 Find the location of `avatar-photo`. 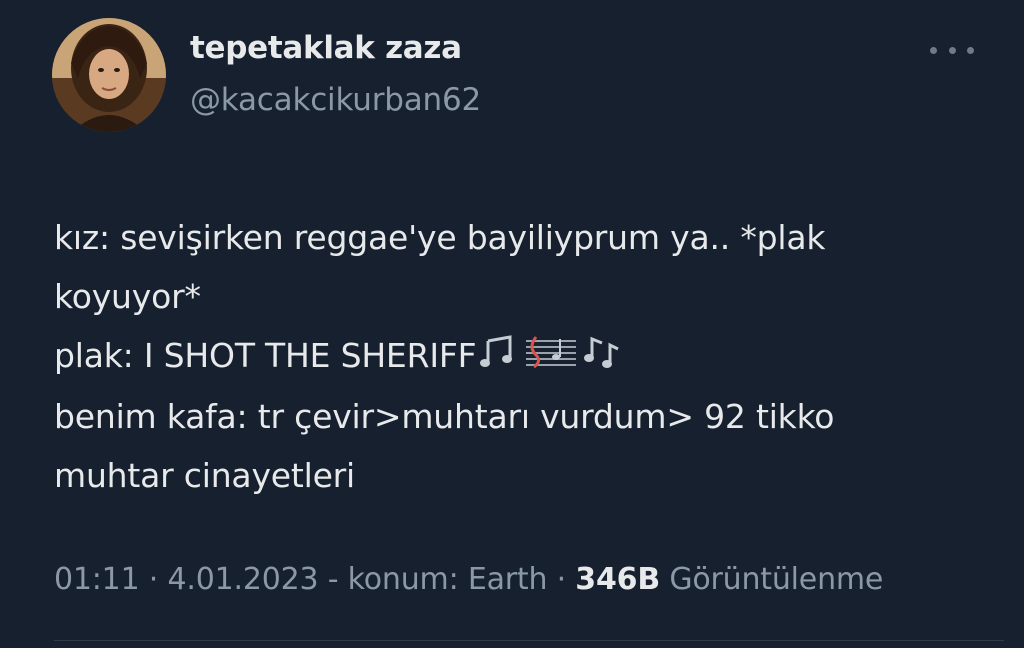

avatar-photo is located at coordinates (109, 75).